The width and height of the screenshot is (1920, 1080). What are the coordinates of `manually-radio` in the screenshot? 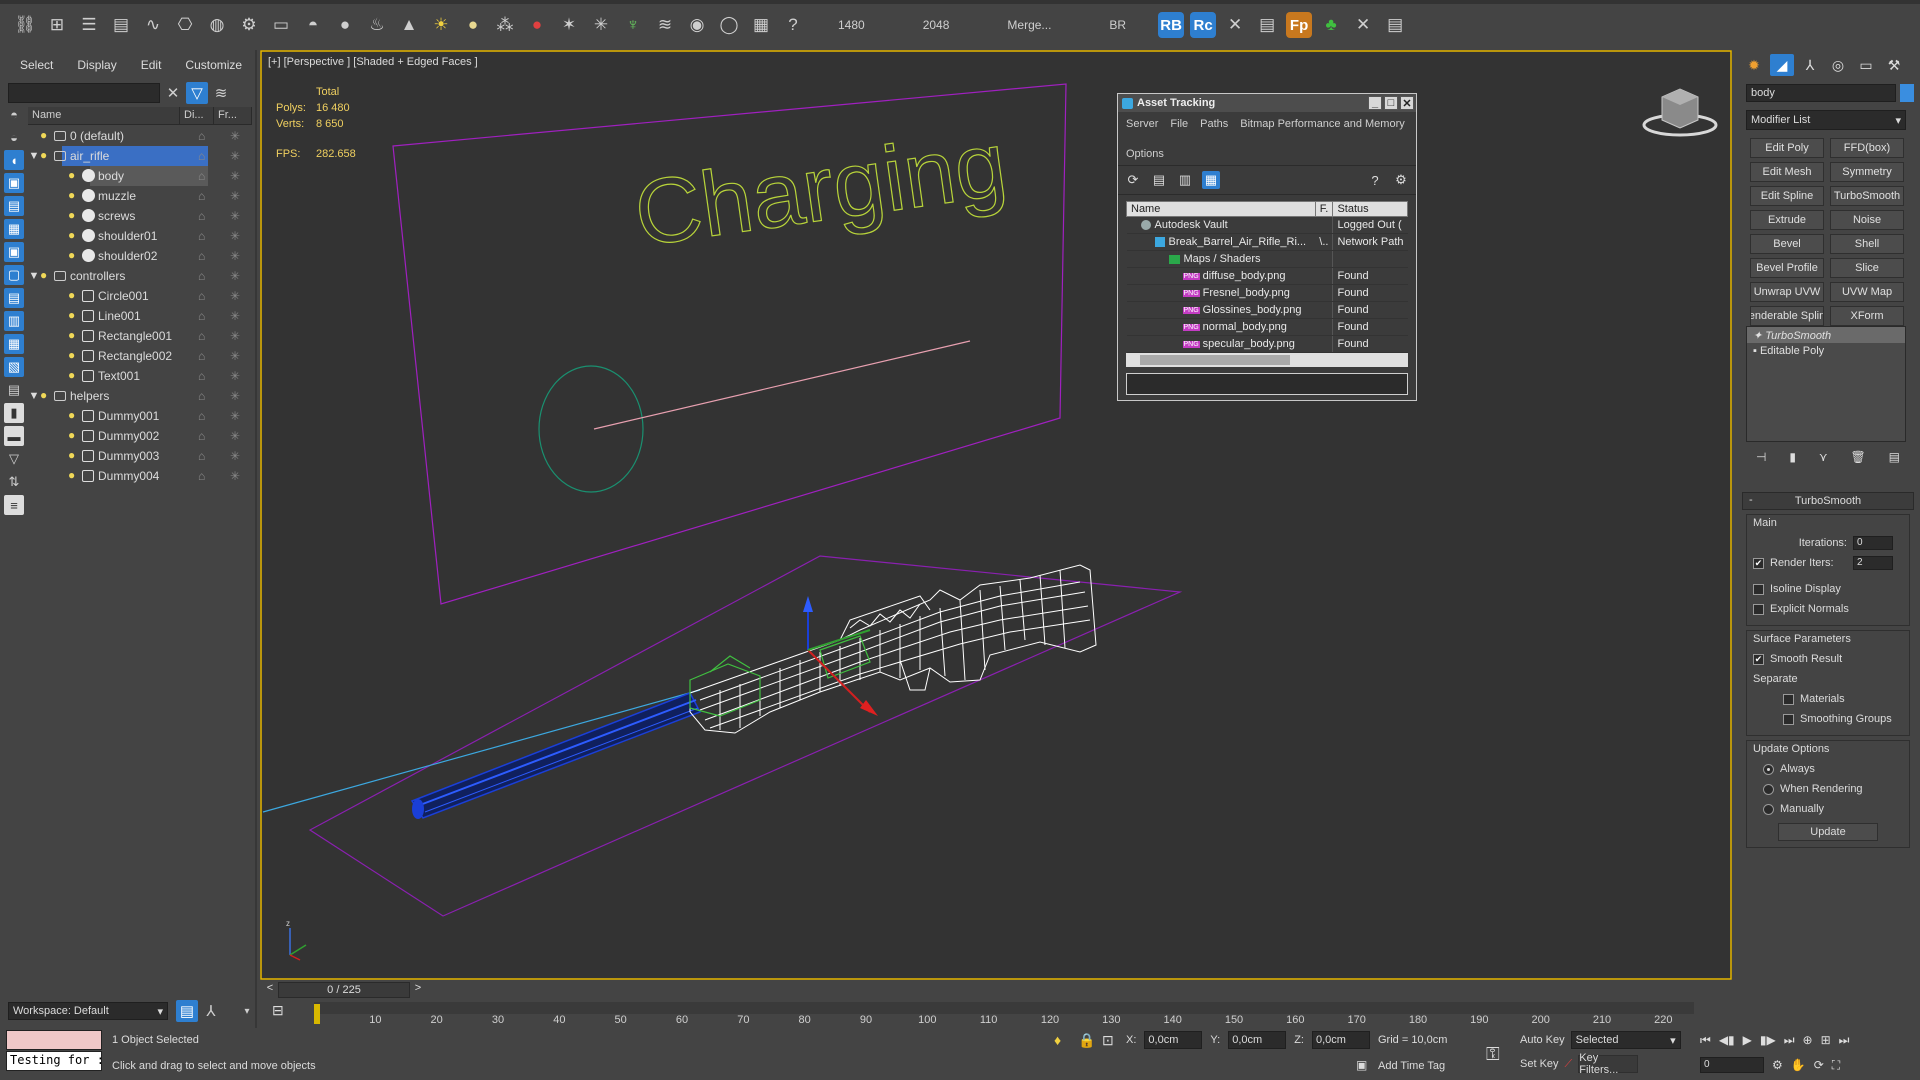 It's located at (1768, 809).